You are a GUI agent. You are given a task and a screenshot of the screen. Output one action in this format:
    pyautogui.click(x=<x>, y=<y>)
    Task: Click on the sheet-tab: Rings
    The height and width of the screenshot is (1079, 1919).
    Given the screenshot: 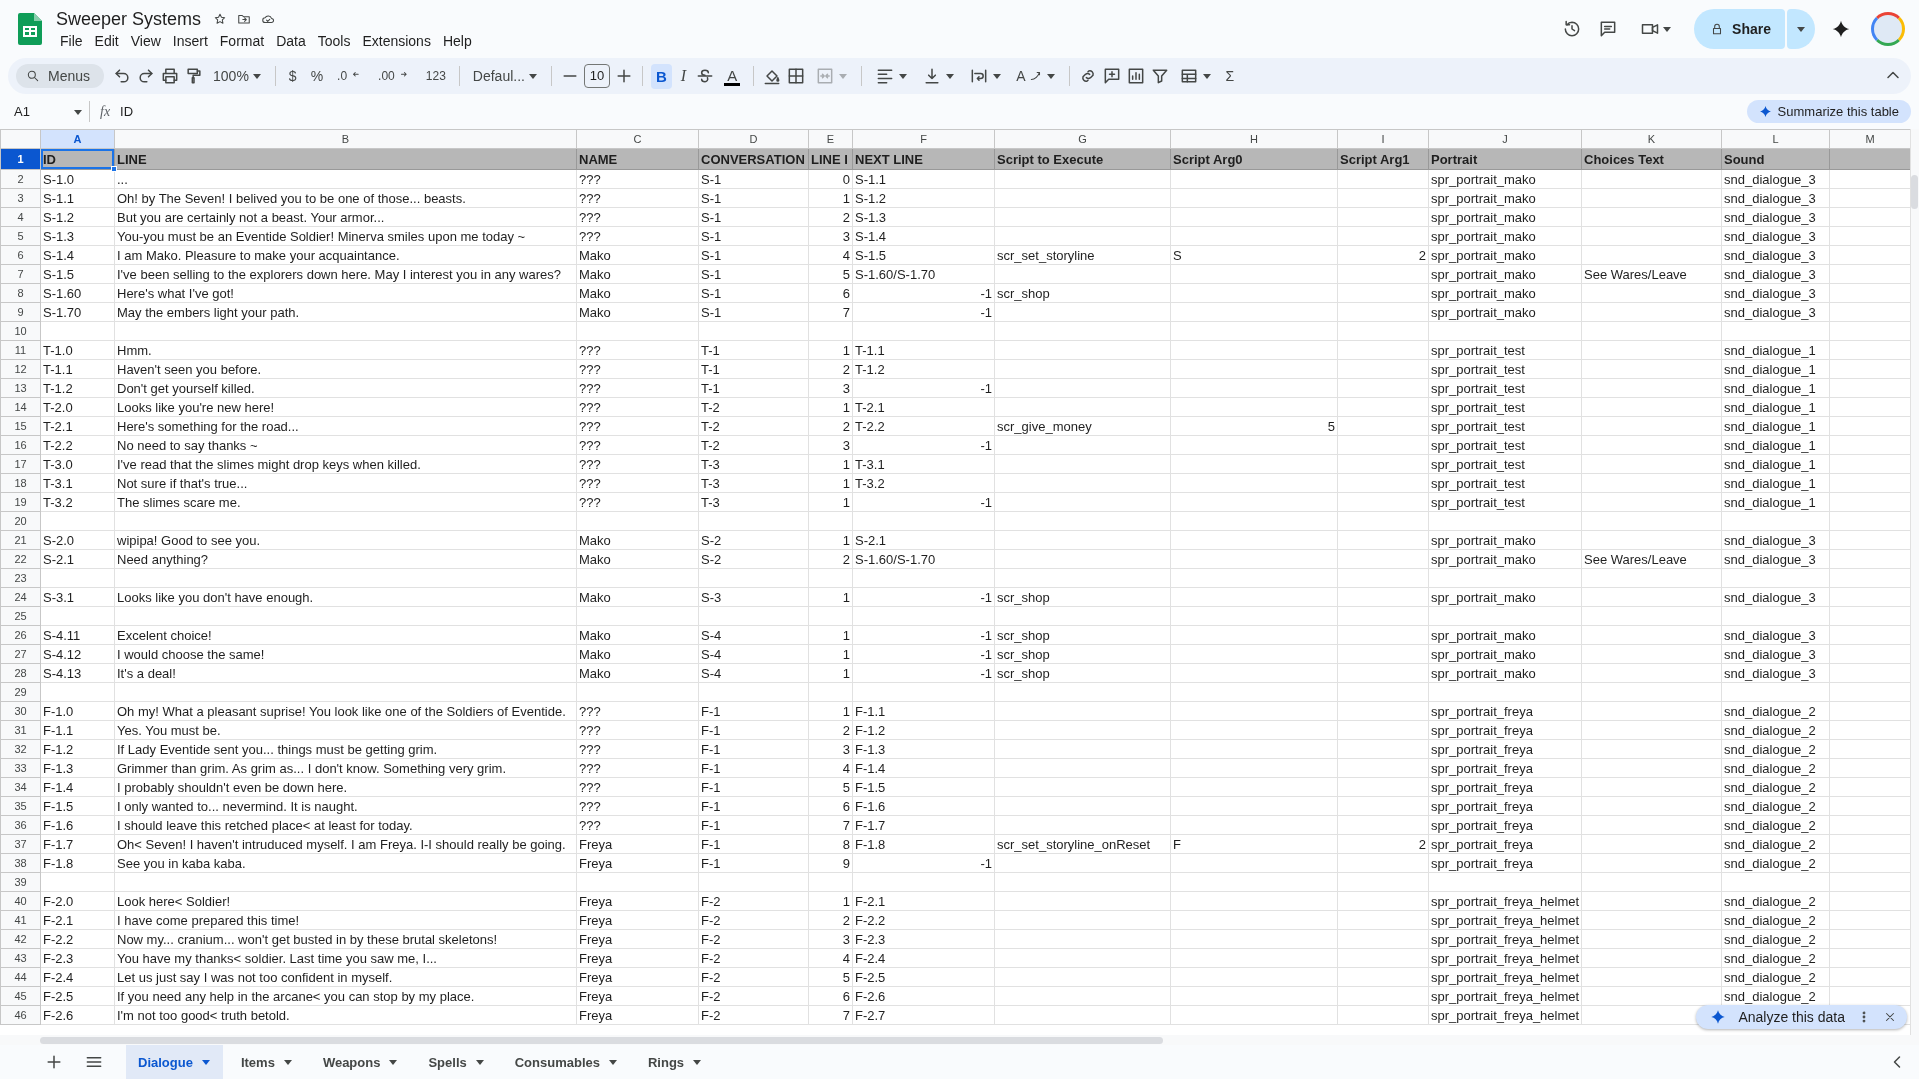 What is the action you would take?
    pyautogui.click(x=675, y=1062)
    